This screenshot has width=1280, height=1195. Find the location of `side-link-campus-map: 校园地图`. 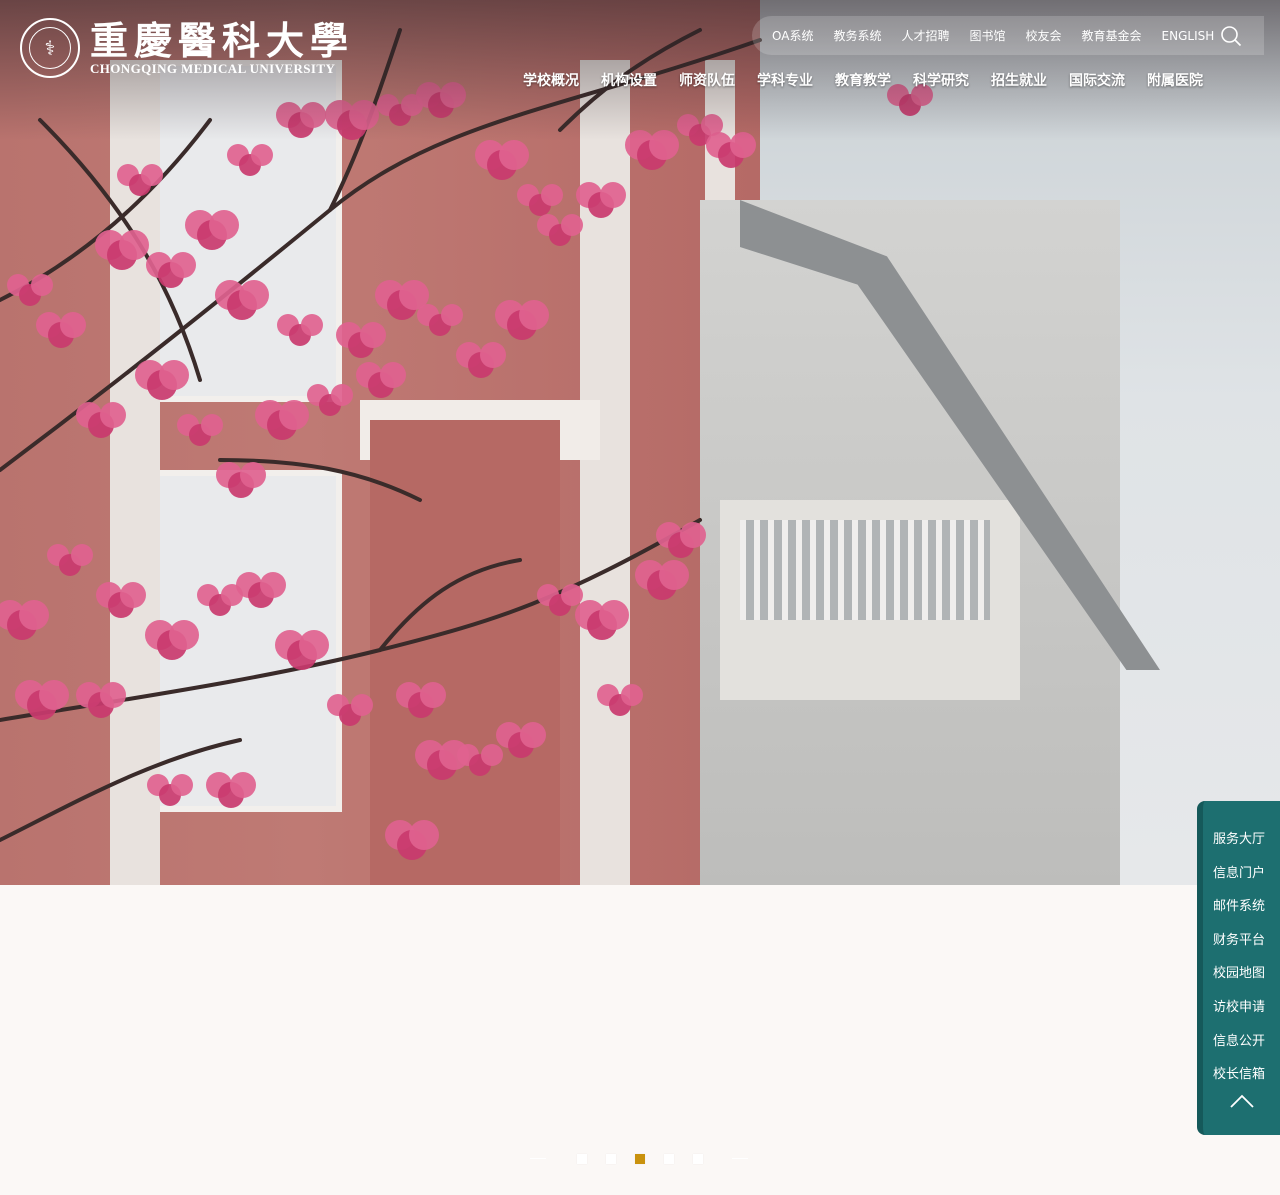

side-link-campus-map: 校园地图 is located at coordinates (1241, 978).